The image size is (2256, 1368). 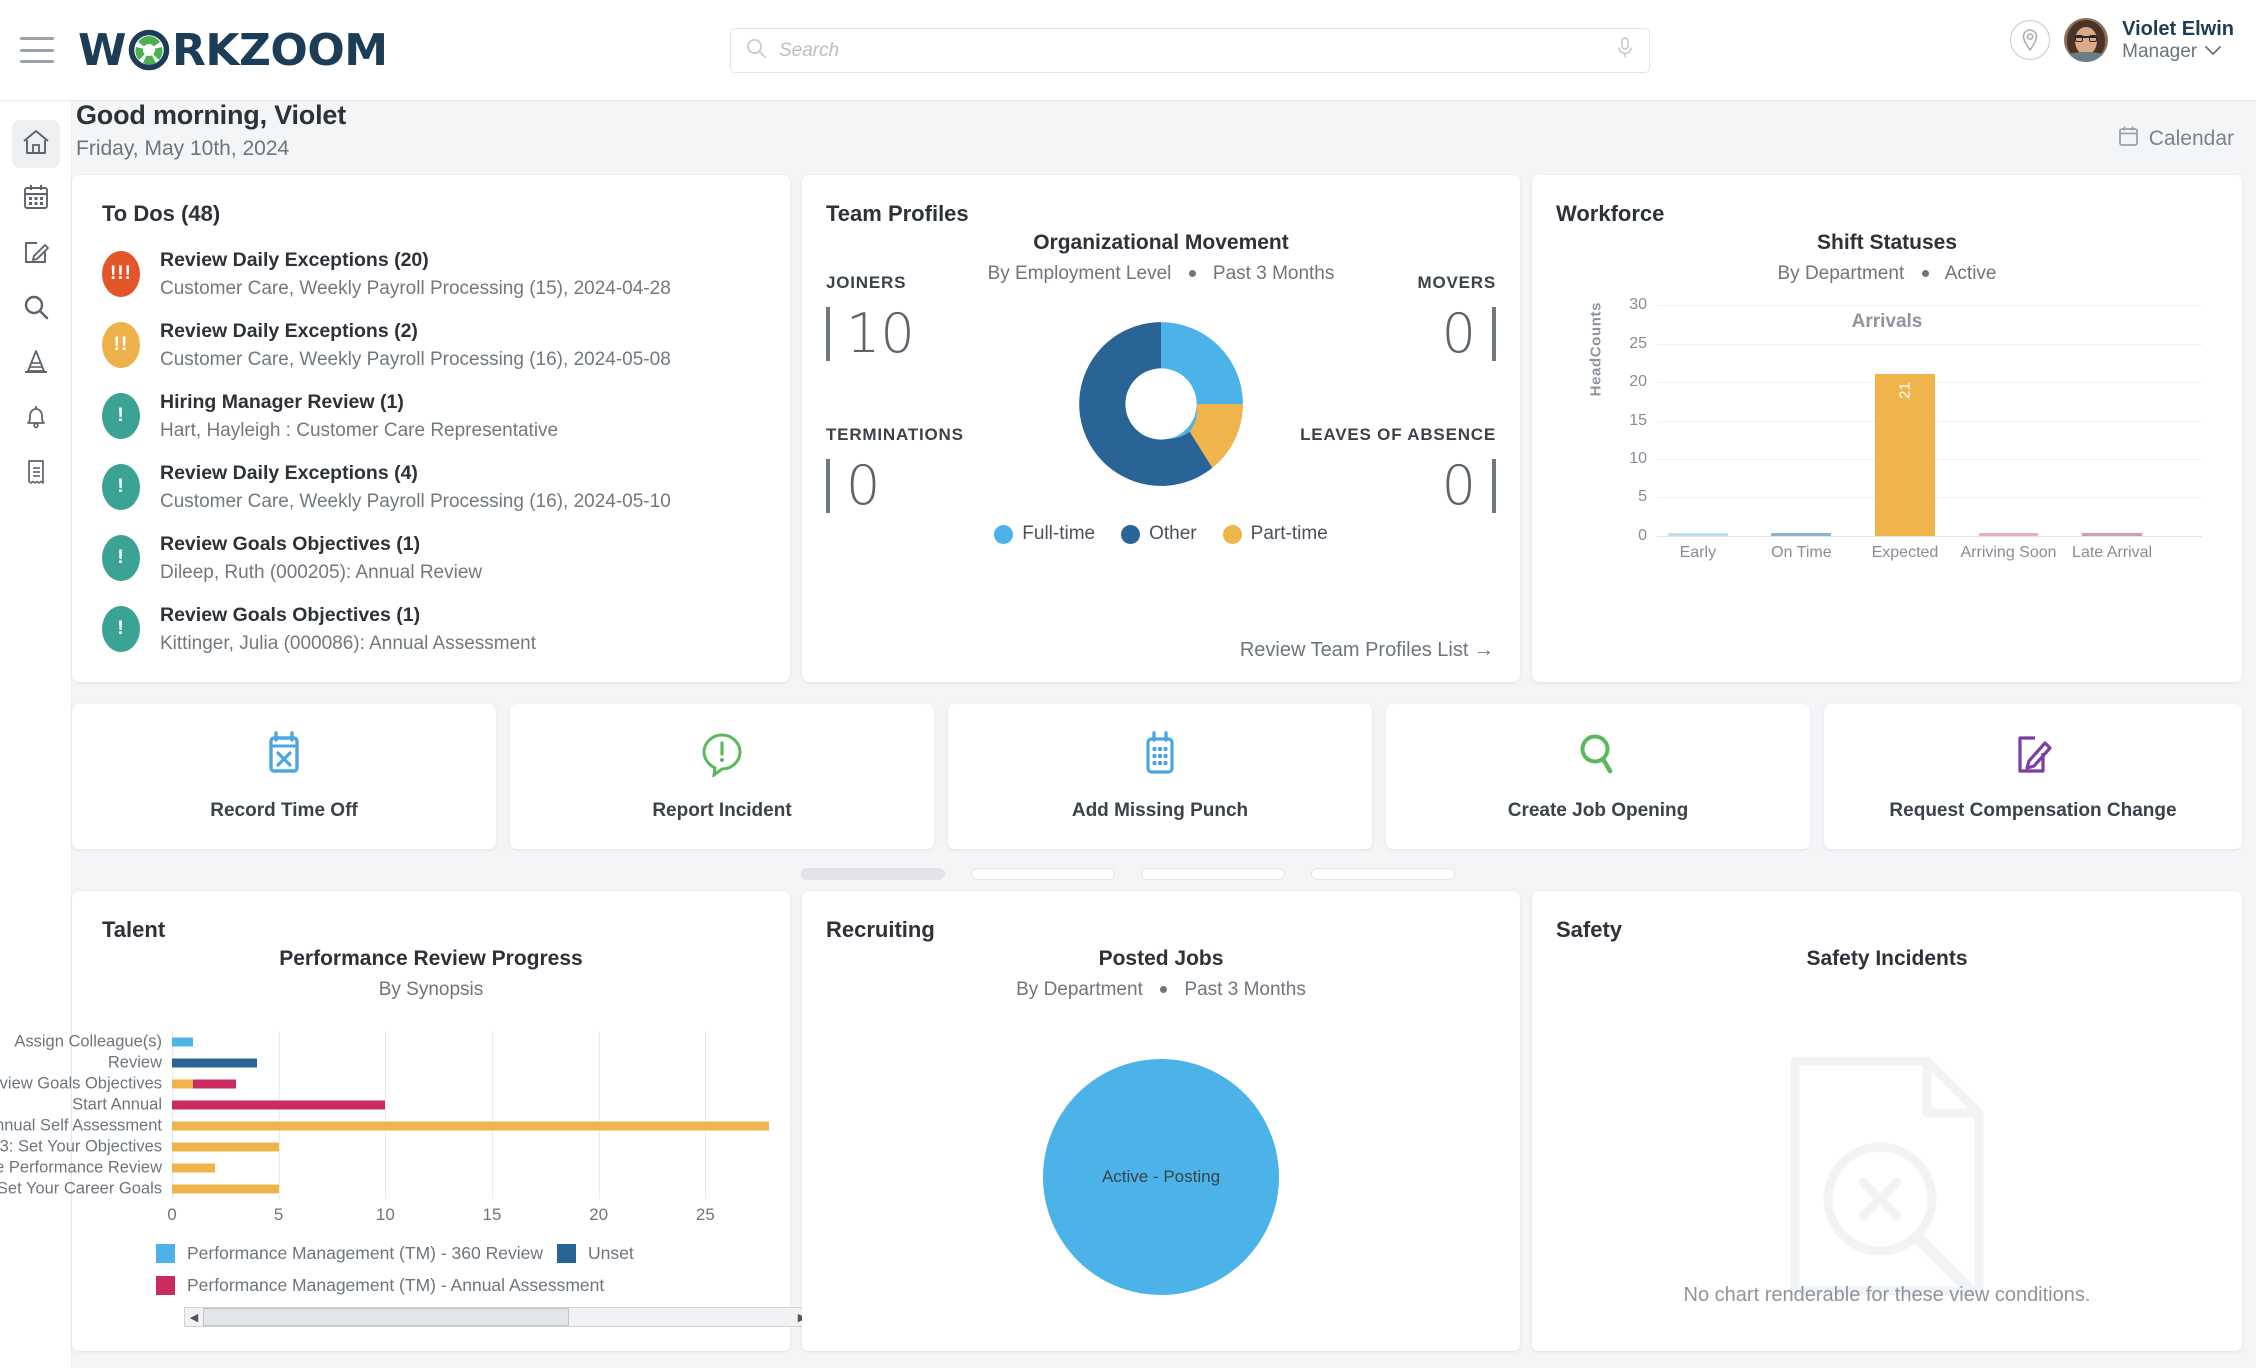 What do you see at coordinates (2122, 40) in the screenshot?
I see `user-zone: Violet Elwin Manager` at bounding box center [2122, 40].